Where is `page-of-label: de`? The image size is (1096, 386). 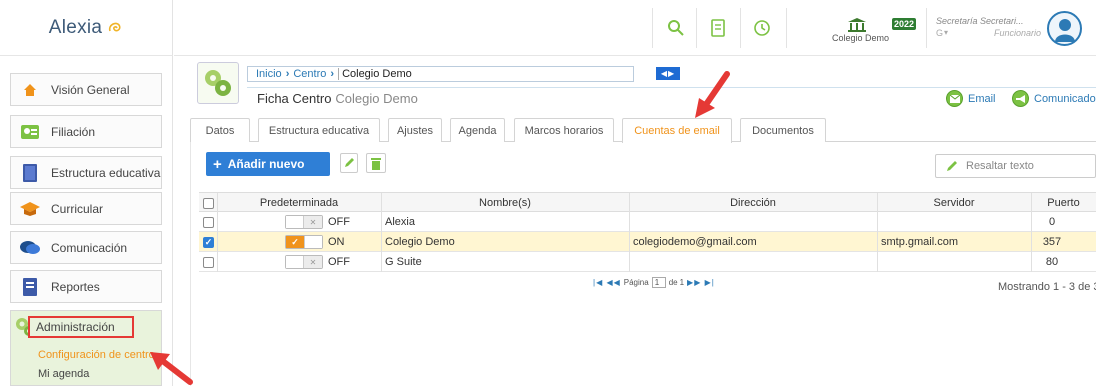 page-of-label: de is located at coordinates (673, 282).